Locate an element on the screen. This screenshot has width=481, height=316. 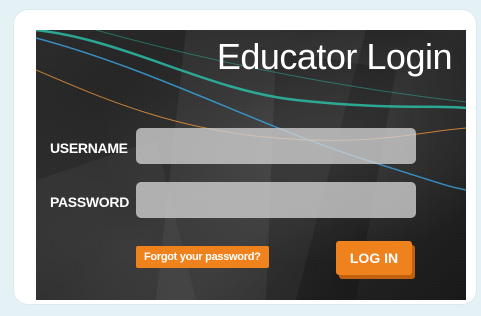
login-button: LOG IN is located at coordinates (374, 258).